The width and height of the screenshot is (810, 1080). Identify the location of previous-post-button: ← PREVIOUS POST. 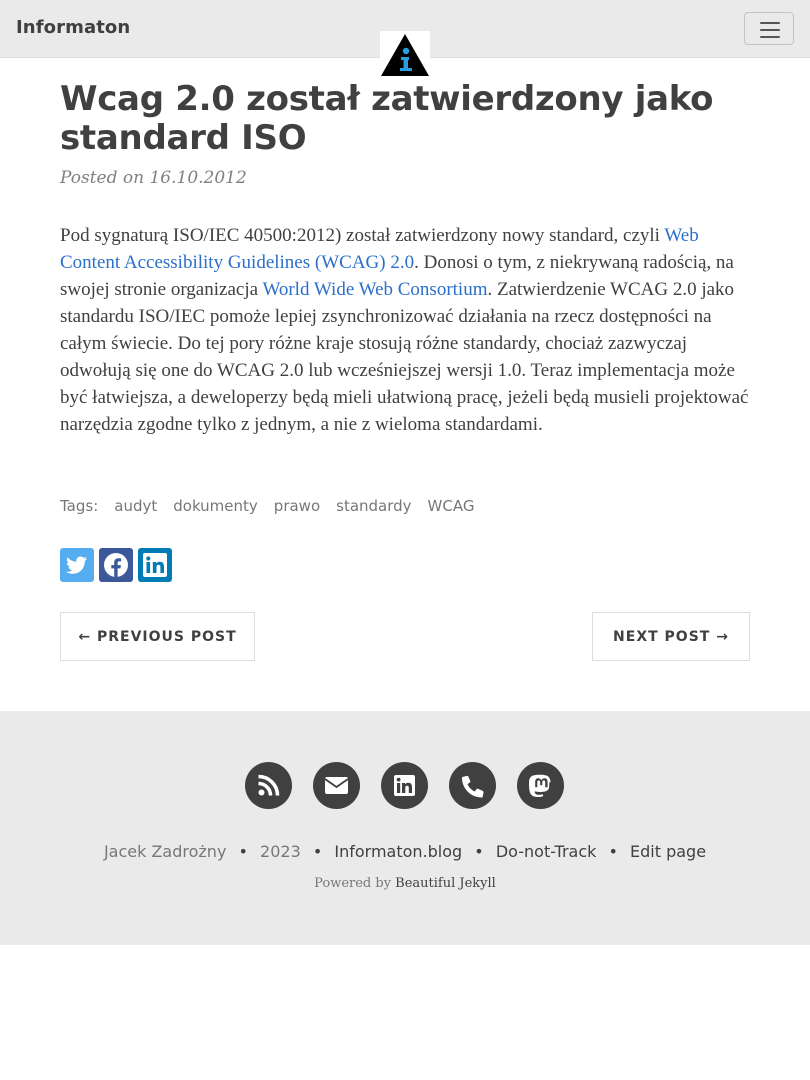
(157, 636).